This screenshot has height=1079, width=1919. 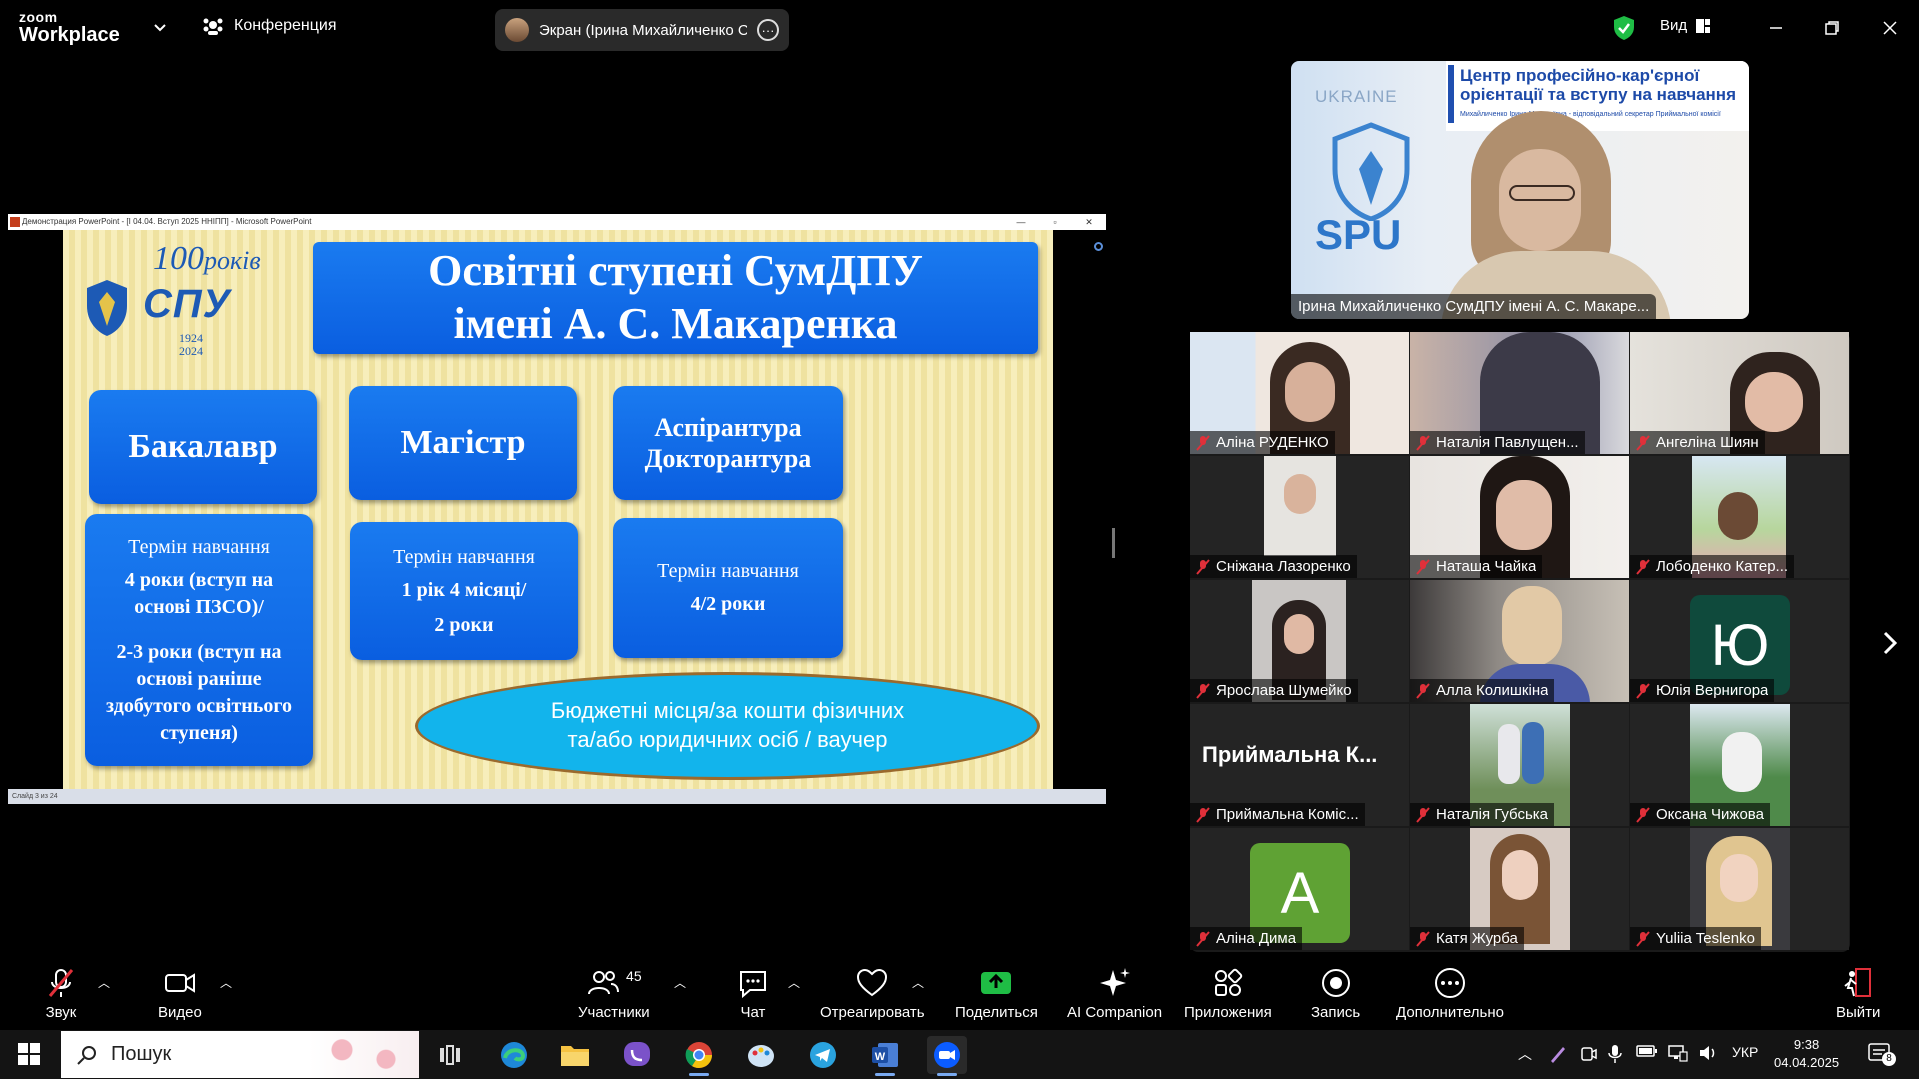 I want to click on ppt-minimize-icon: —, so click(x=1021, y=222).